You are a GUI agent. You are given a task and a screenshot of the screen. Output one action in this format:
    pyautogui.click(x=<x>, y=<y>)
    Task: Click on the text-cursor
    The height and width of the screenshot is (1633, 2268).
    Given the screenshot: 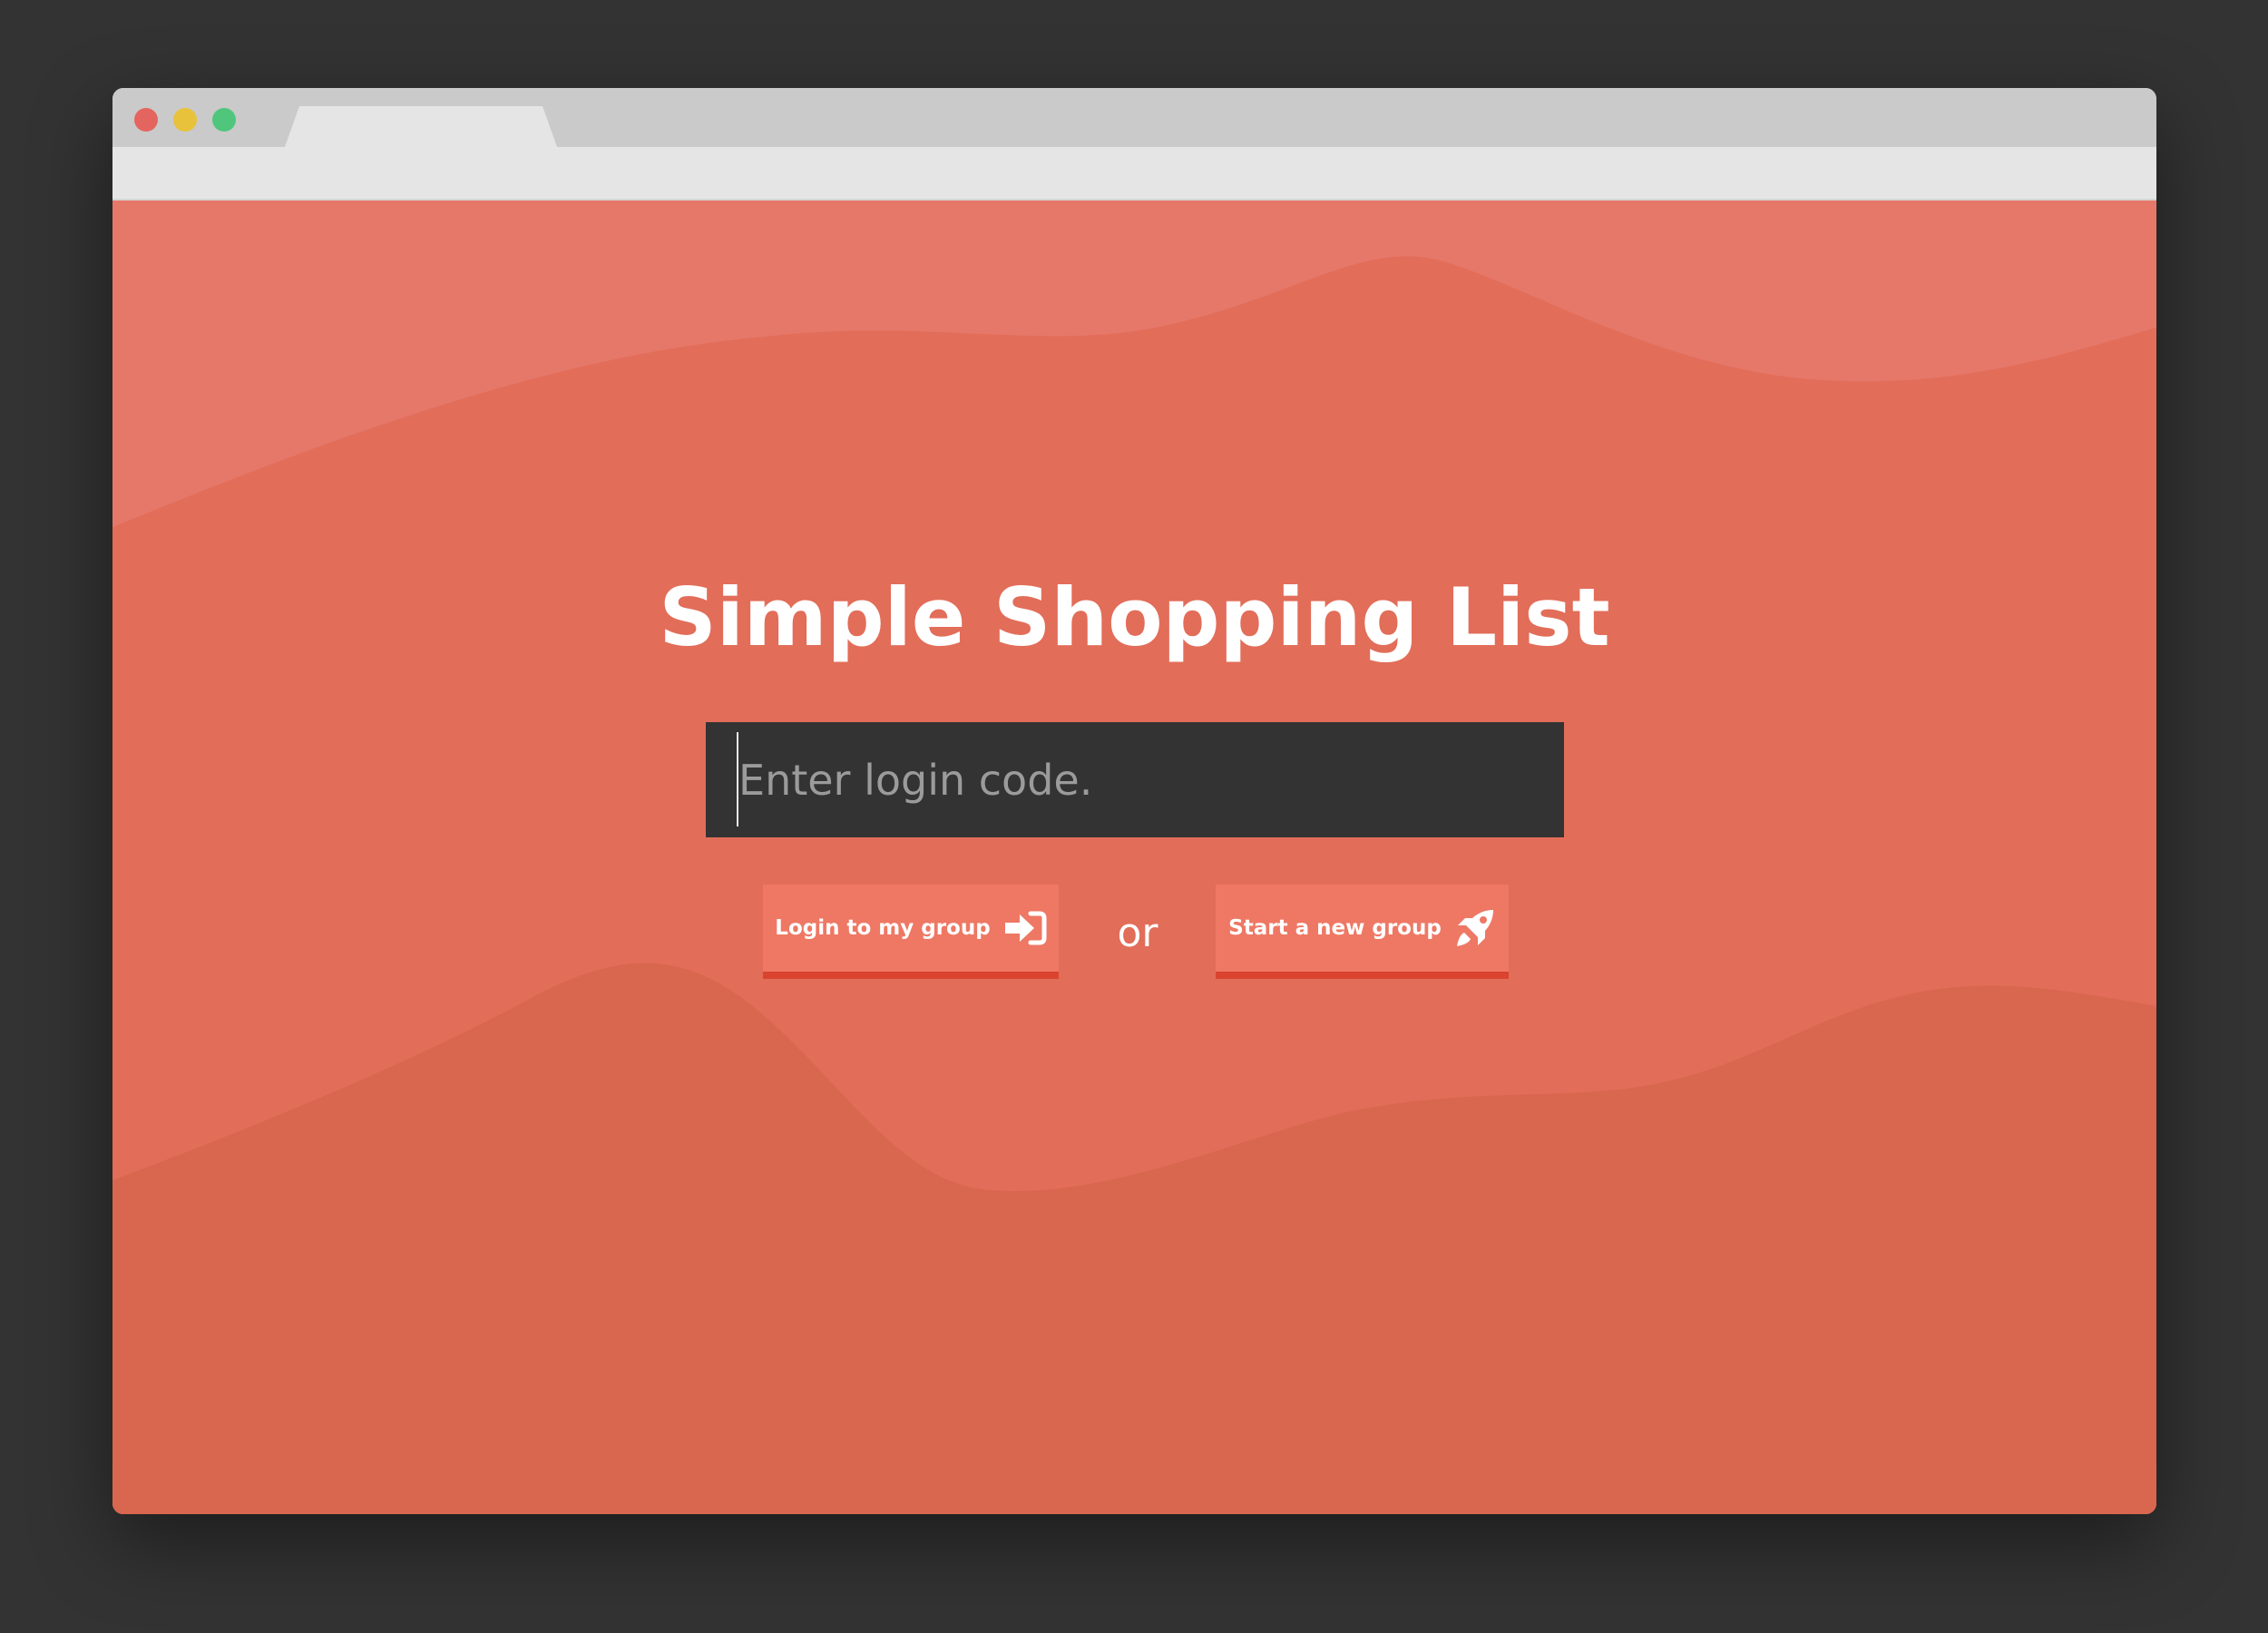 What is the action you would take?
    pyautogui.click(x=737, y=779)
    